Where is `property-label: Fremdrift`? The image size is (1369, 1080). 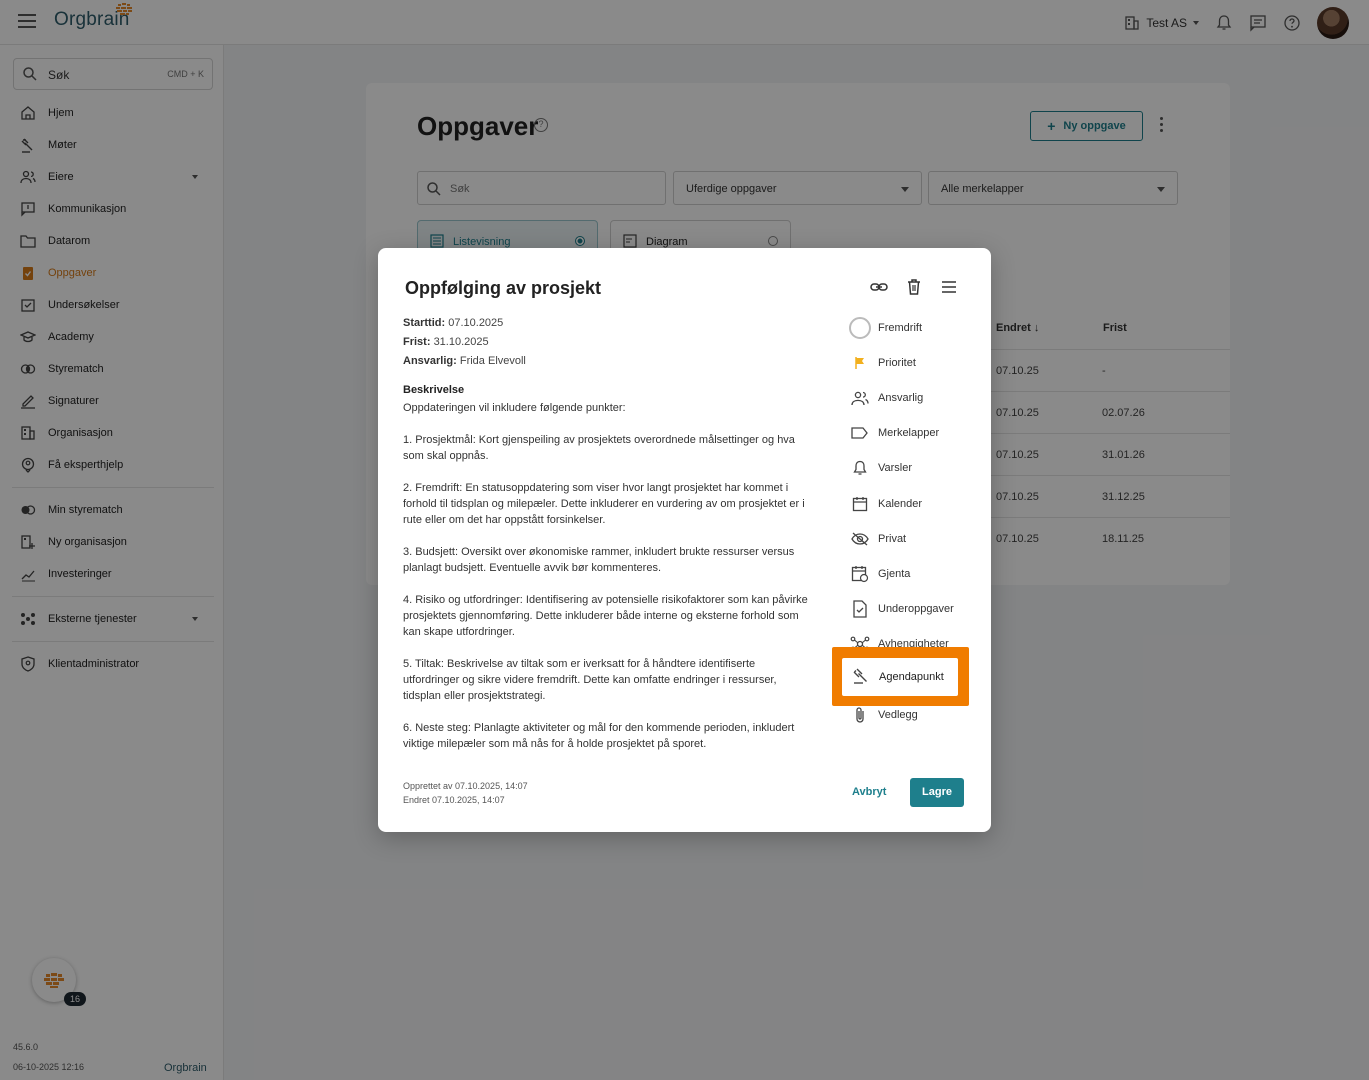 property-label: Fremdrift is located at coordinates (900, 327).